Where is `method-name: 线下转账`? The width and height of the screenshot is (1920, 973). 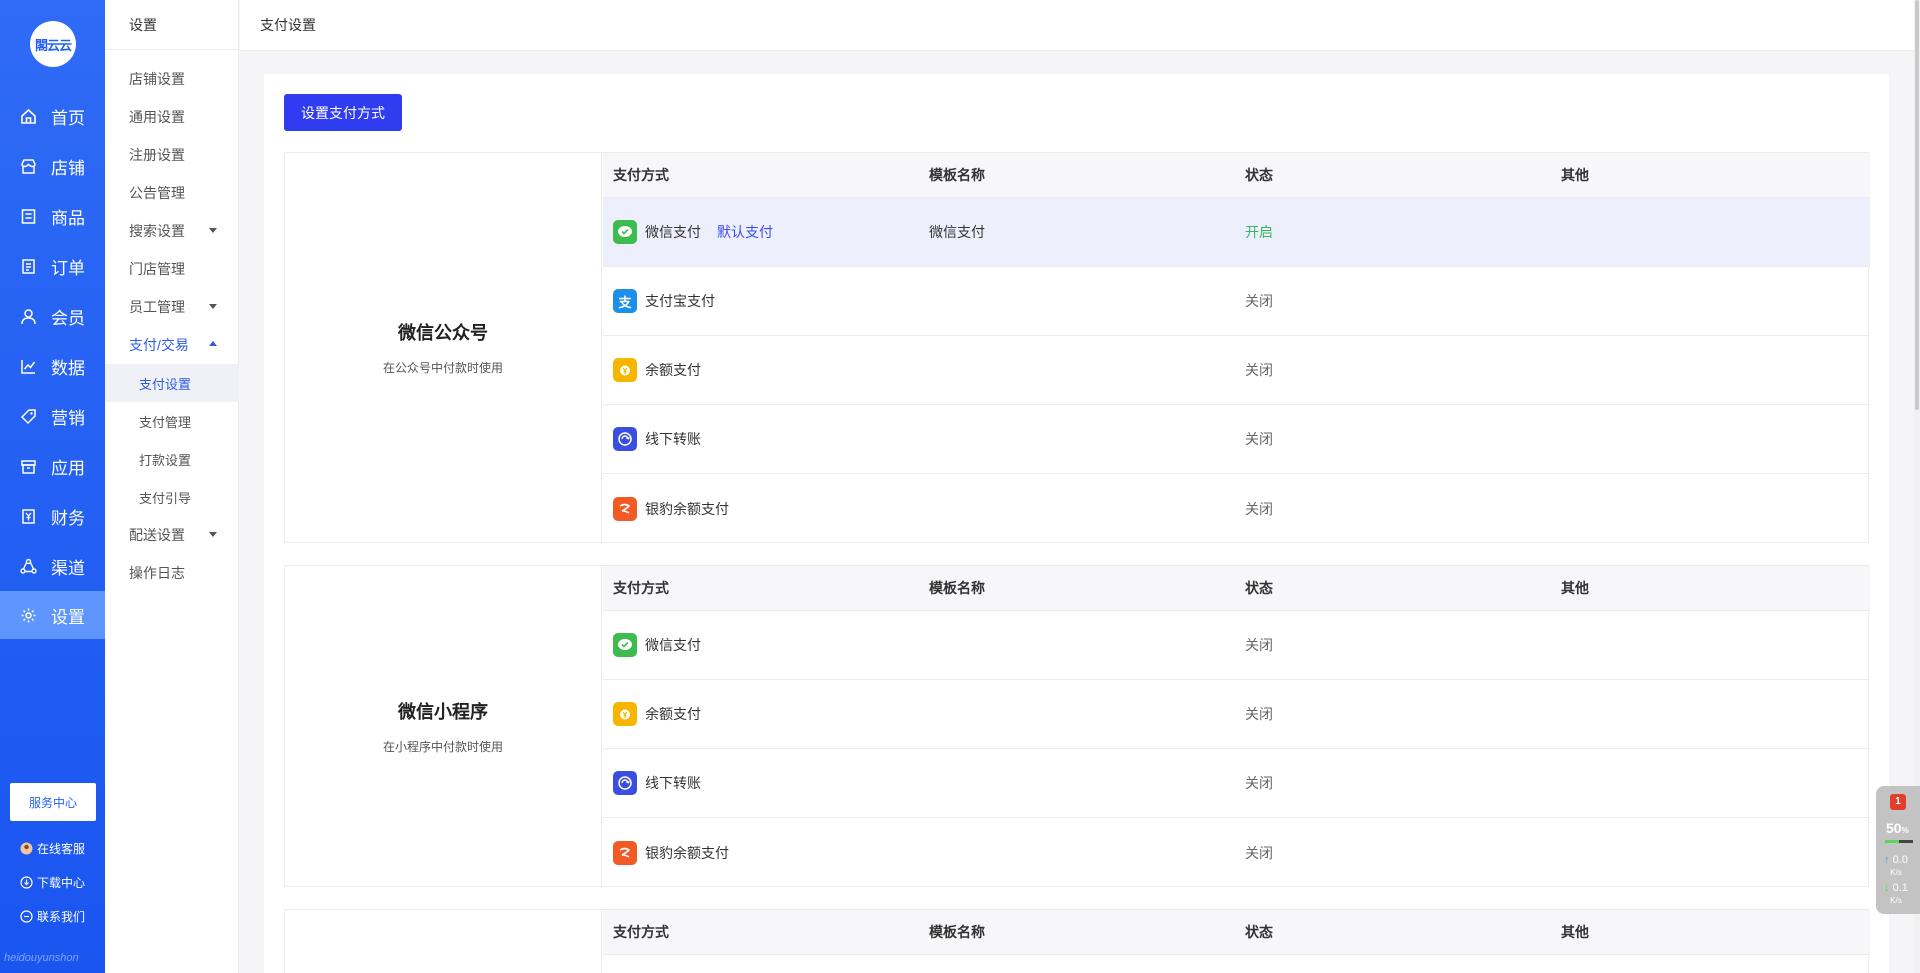 method-name: 线下转账 is located at coordinates (673, 783).